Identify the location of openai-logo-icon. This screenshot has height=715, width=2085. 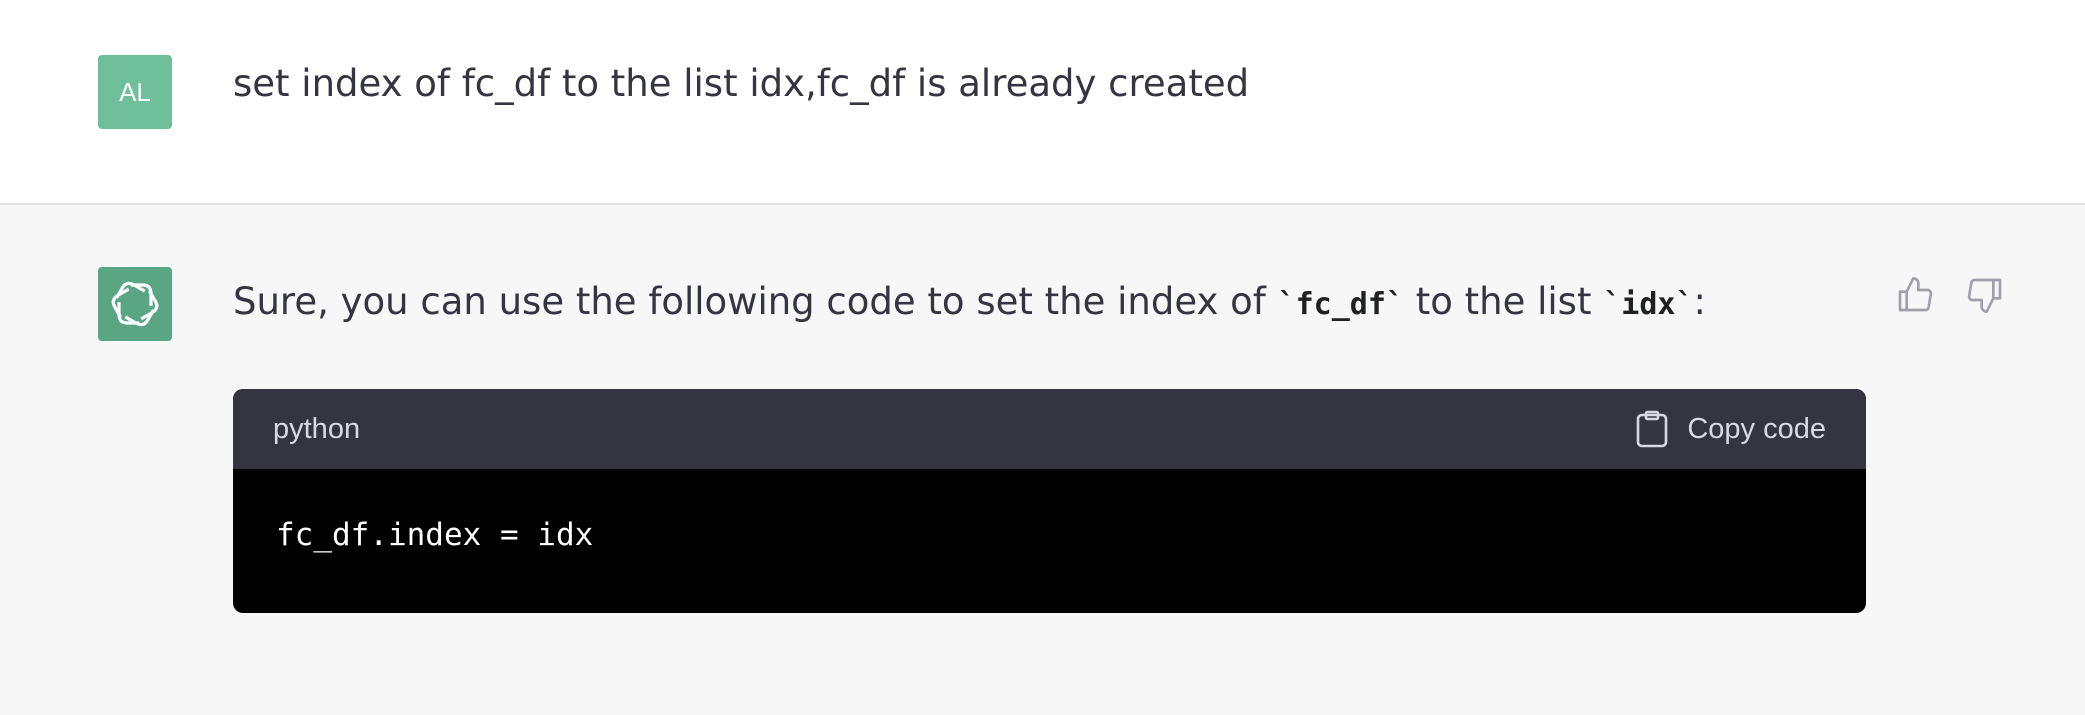
(135, 304).